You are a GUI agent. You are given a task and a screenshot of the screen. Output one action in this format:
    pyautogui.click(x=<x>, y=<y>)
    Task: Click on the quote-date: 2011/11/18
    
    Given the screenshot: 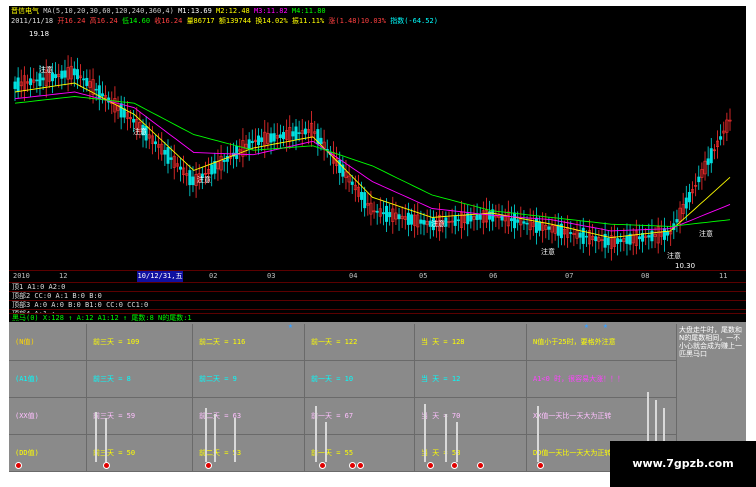 What is the action you would take?
    pyautogui.click(x=32, y=21)
    